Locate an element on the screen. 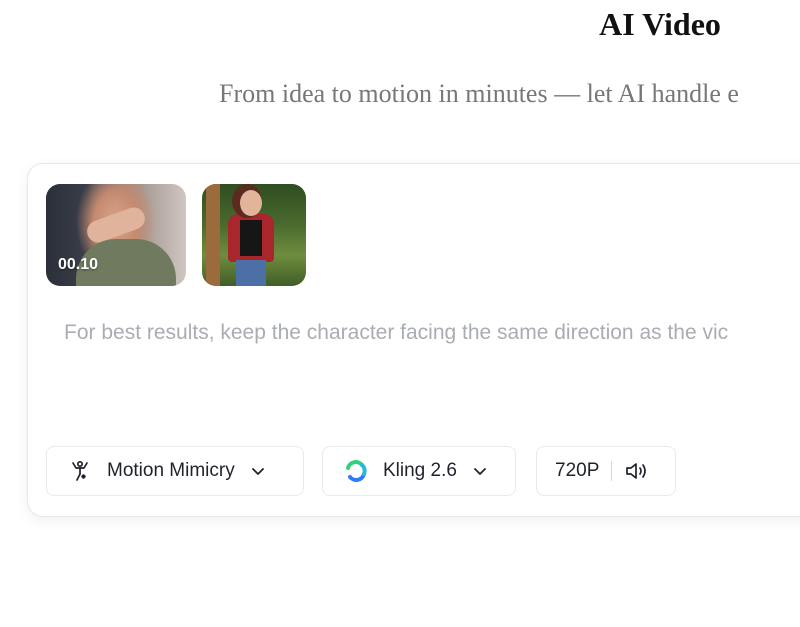 The image size is (800, 627). kling-logo-icon is located at coordinates (356, 471).